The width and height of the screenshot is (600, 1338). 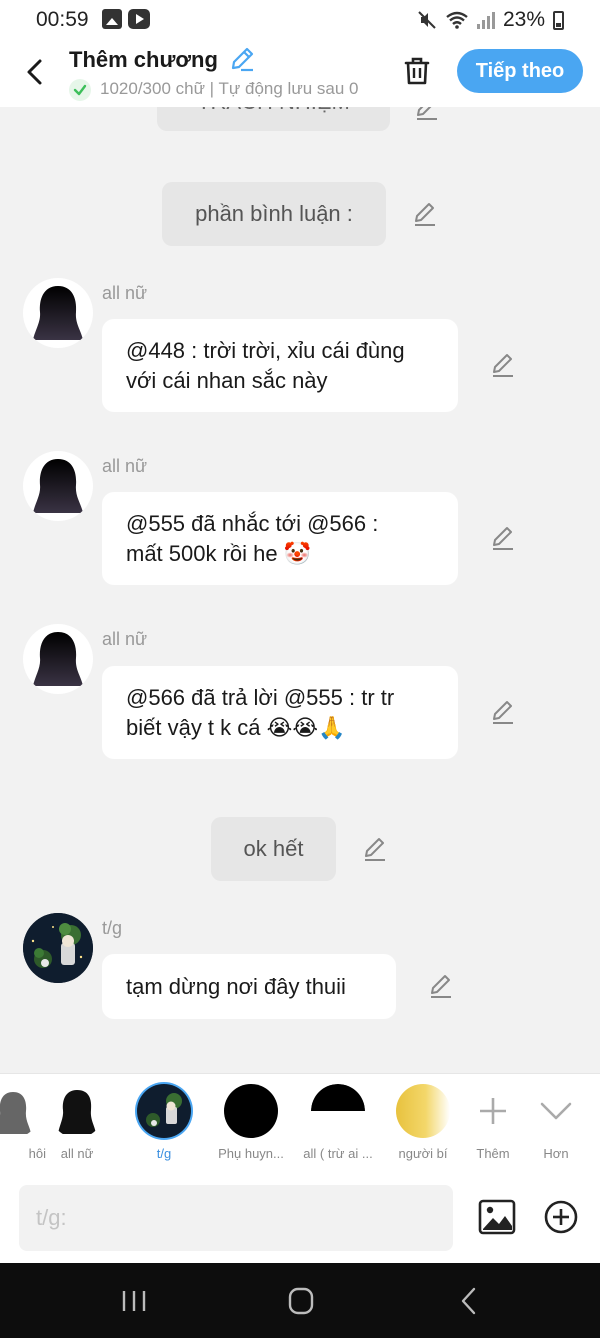 What do you see at coordinates (493, 1111) in the screenshot?
I see `plus-icon` at bounding box center [493, 1111].